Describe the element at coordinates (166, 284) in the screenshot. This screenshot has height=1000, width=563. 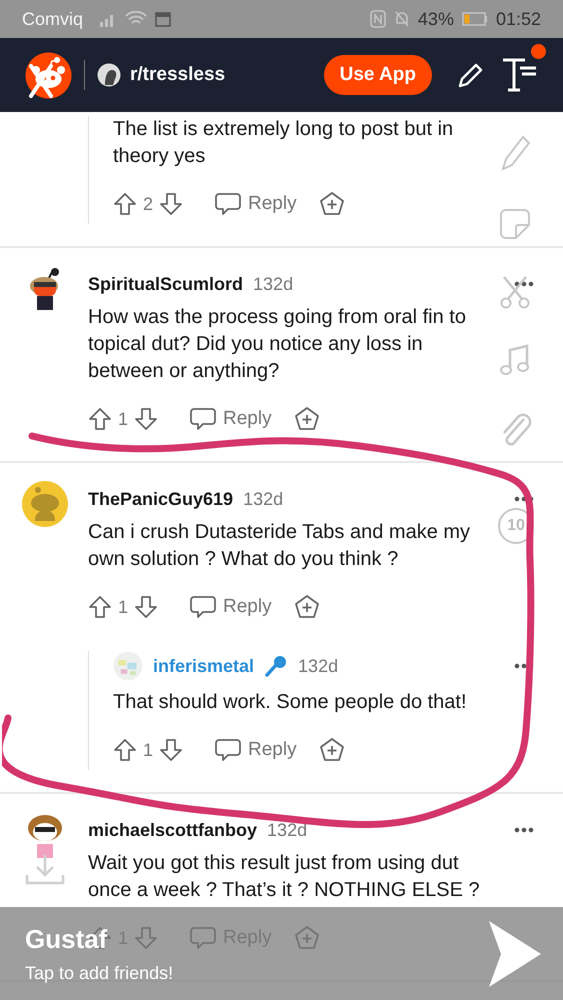
I see `username: SpiritualScumlord` at that location.